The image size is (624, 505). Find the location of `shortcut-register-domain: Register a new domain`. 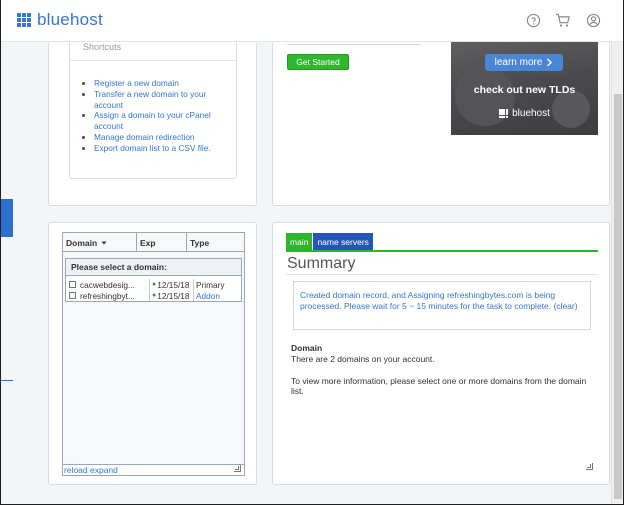

shortcut-register-domain: Register a new domain is located at coordinates (164, 83).